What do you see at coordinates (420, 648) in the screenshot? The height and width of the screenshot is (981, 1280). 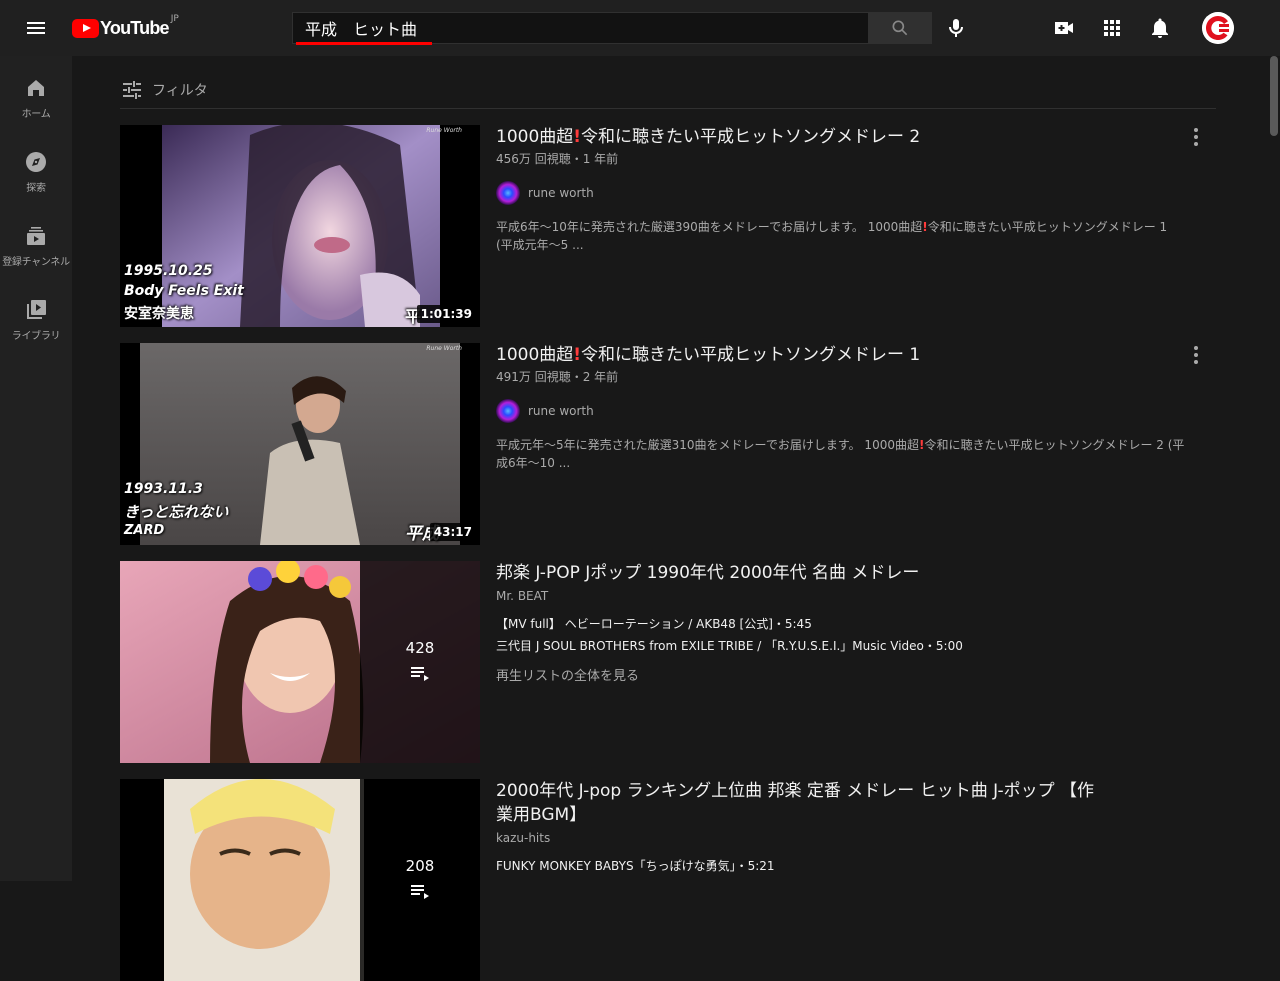 I see `playlist-video-count: 428` at bounding box center [420, 648].